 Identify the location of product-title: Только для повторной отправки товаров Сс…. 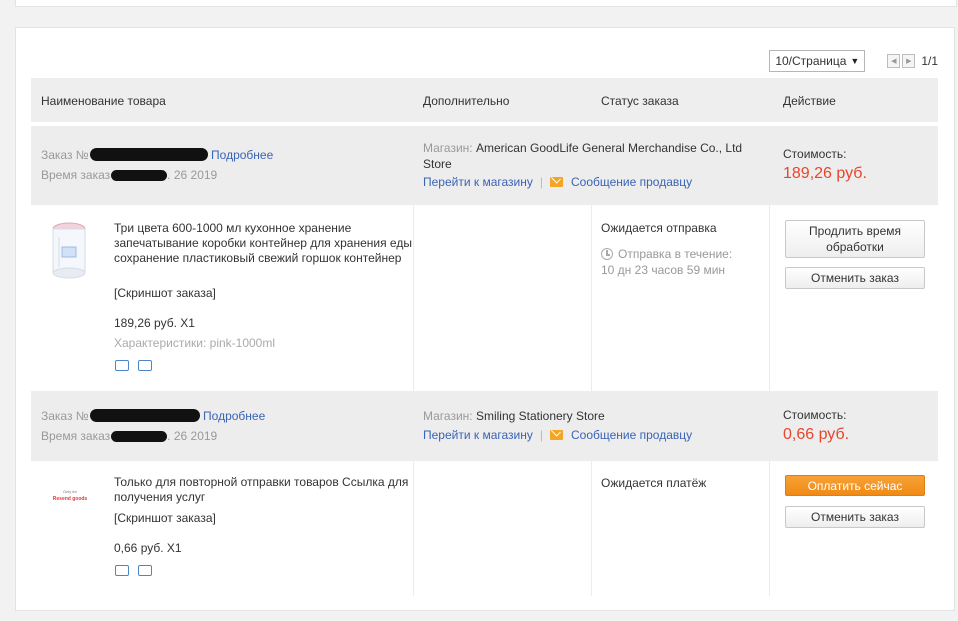
(264, 490).